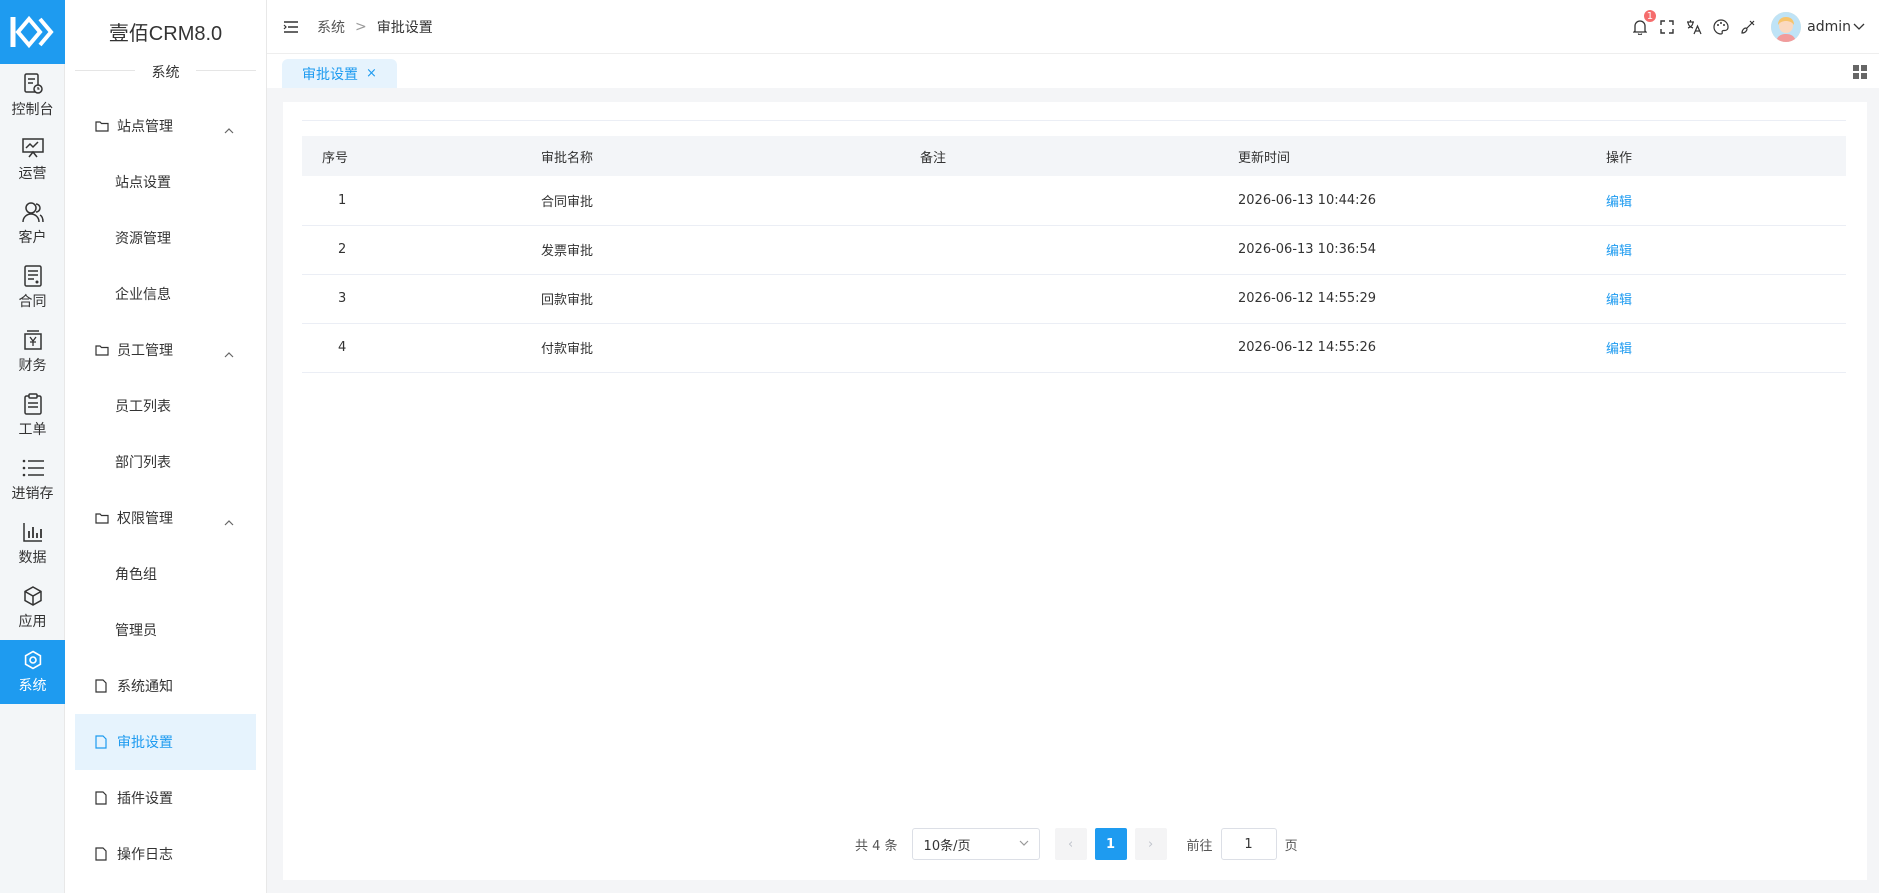 This screenshot has height=893, width=1879. I want to click on sidebar-item-label: 系统通知, so click(145, 687).